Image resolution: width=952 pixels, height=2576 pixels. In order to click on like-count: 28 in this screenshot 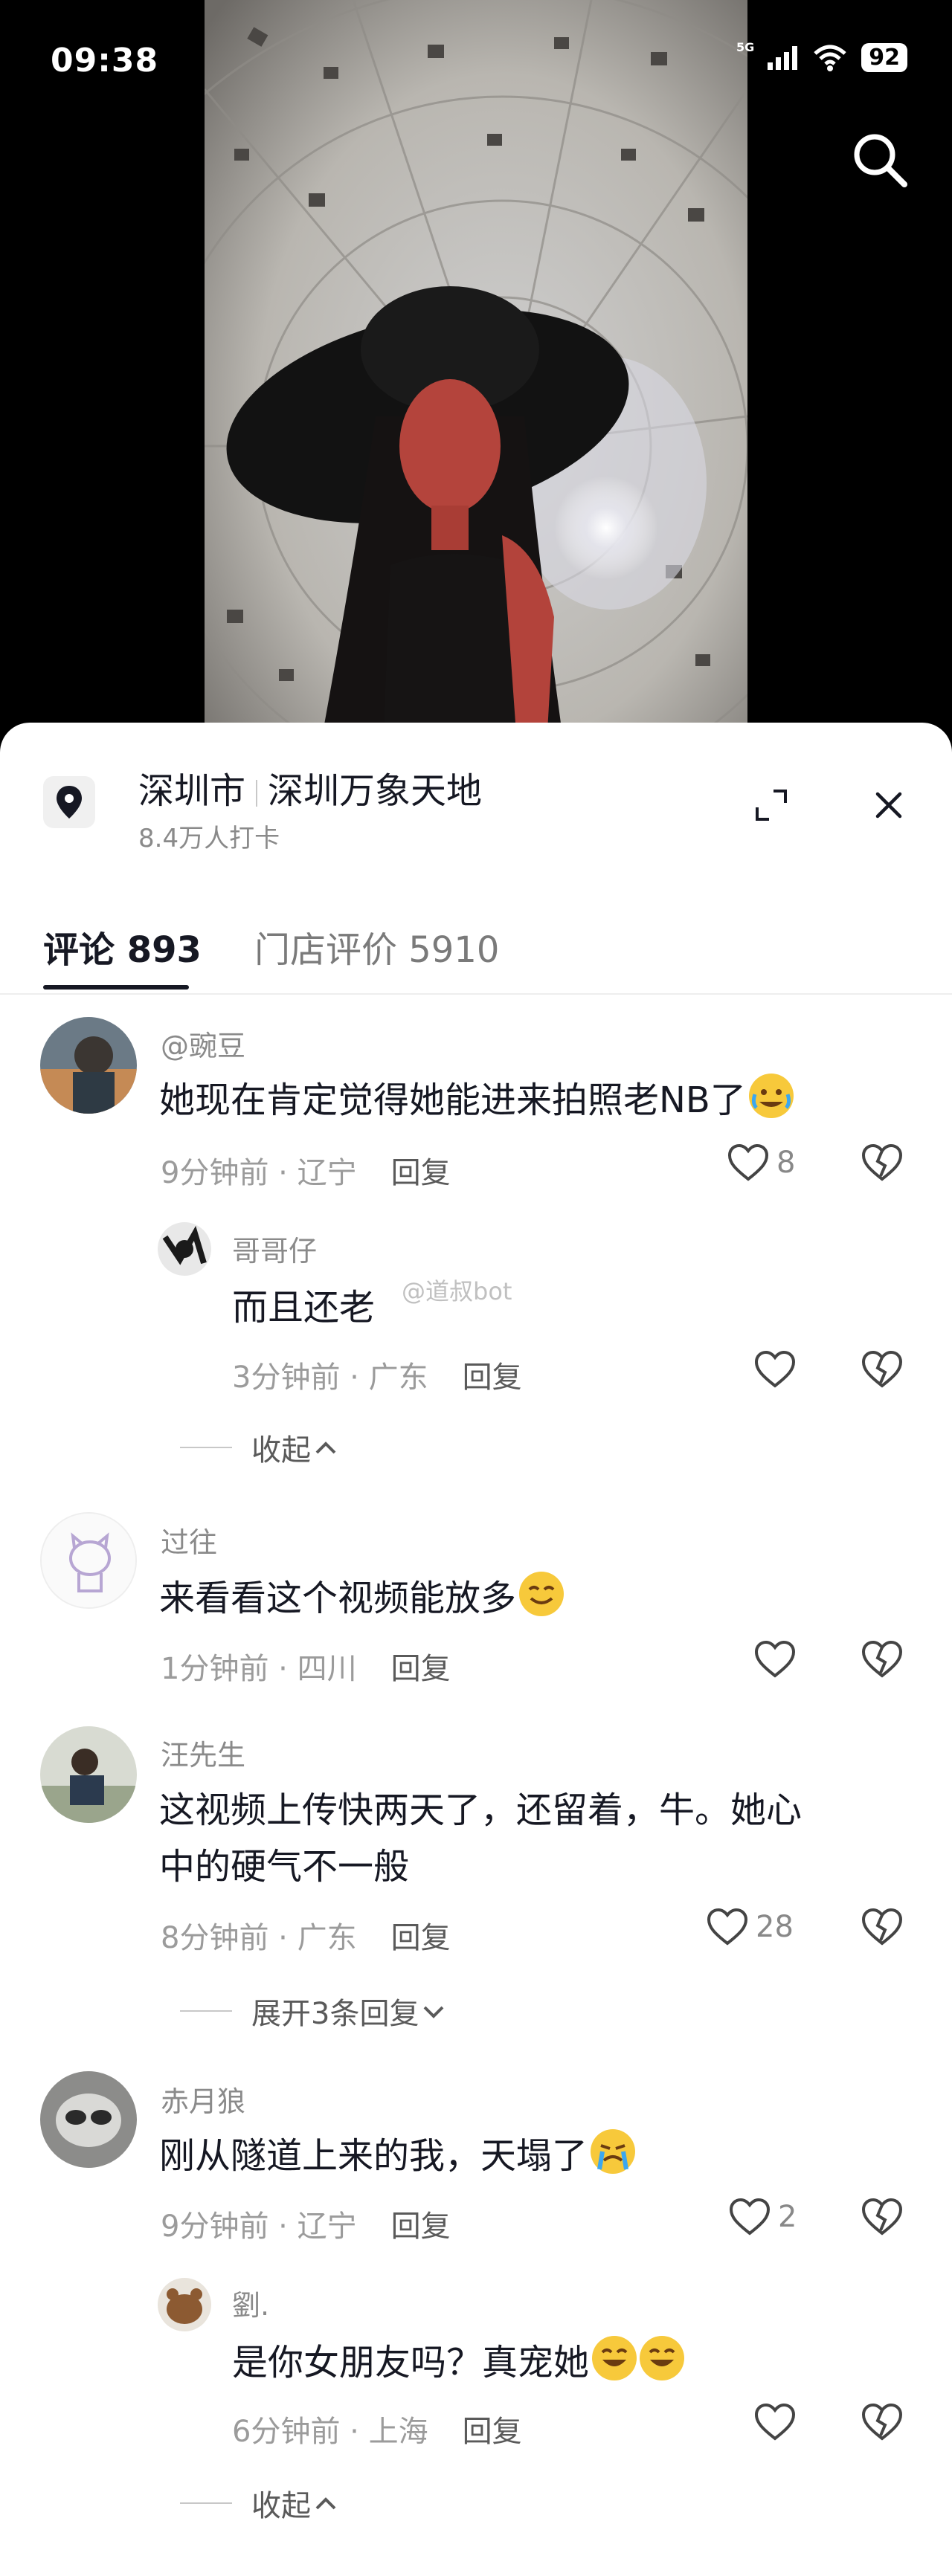, I will do `click(775, 1927)`.